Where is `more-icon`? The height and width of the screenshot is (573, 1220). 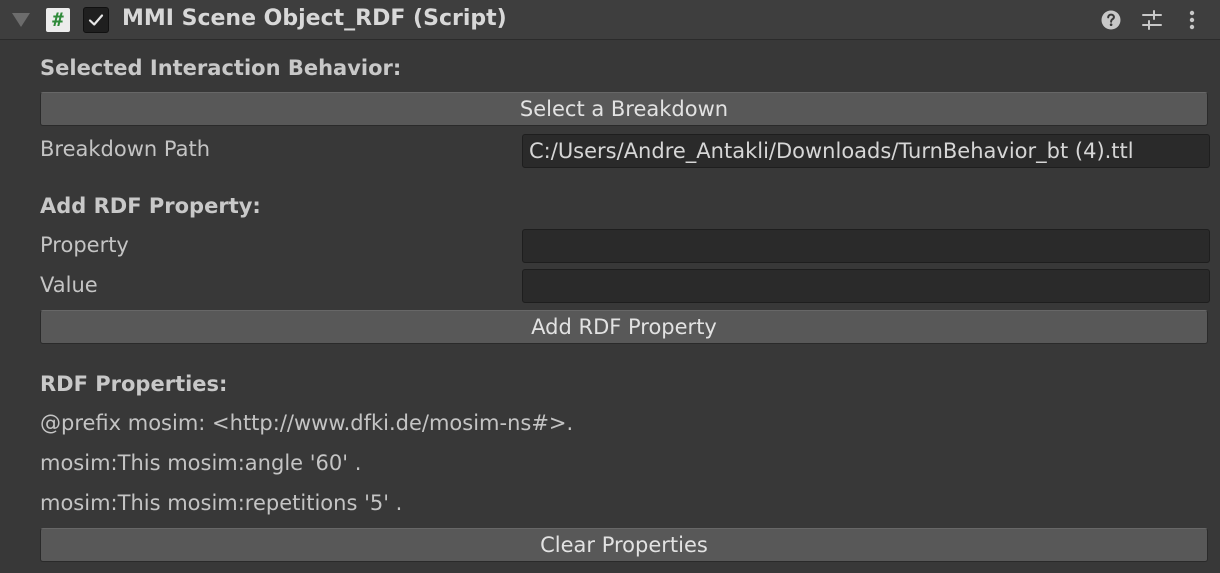 more-icon is located at coordinates (1192, 20).